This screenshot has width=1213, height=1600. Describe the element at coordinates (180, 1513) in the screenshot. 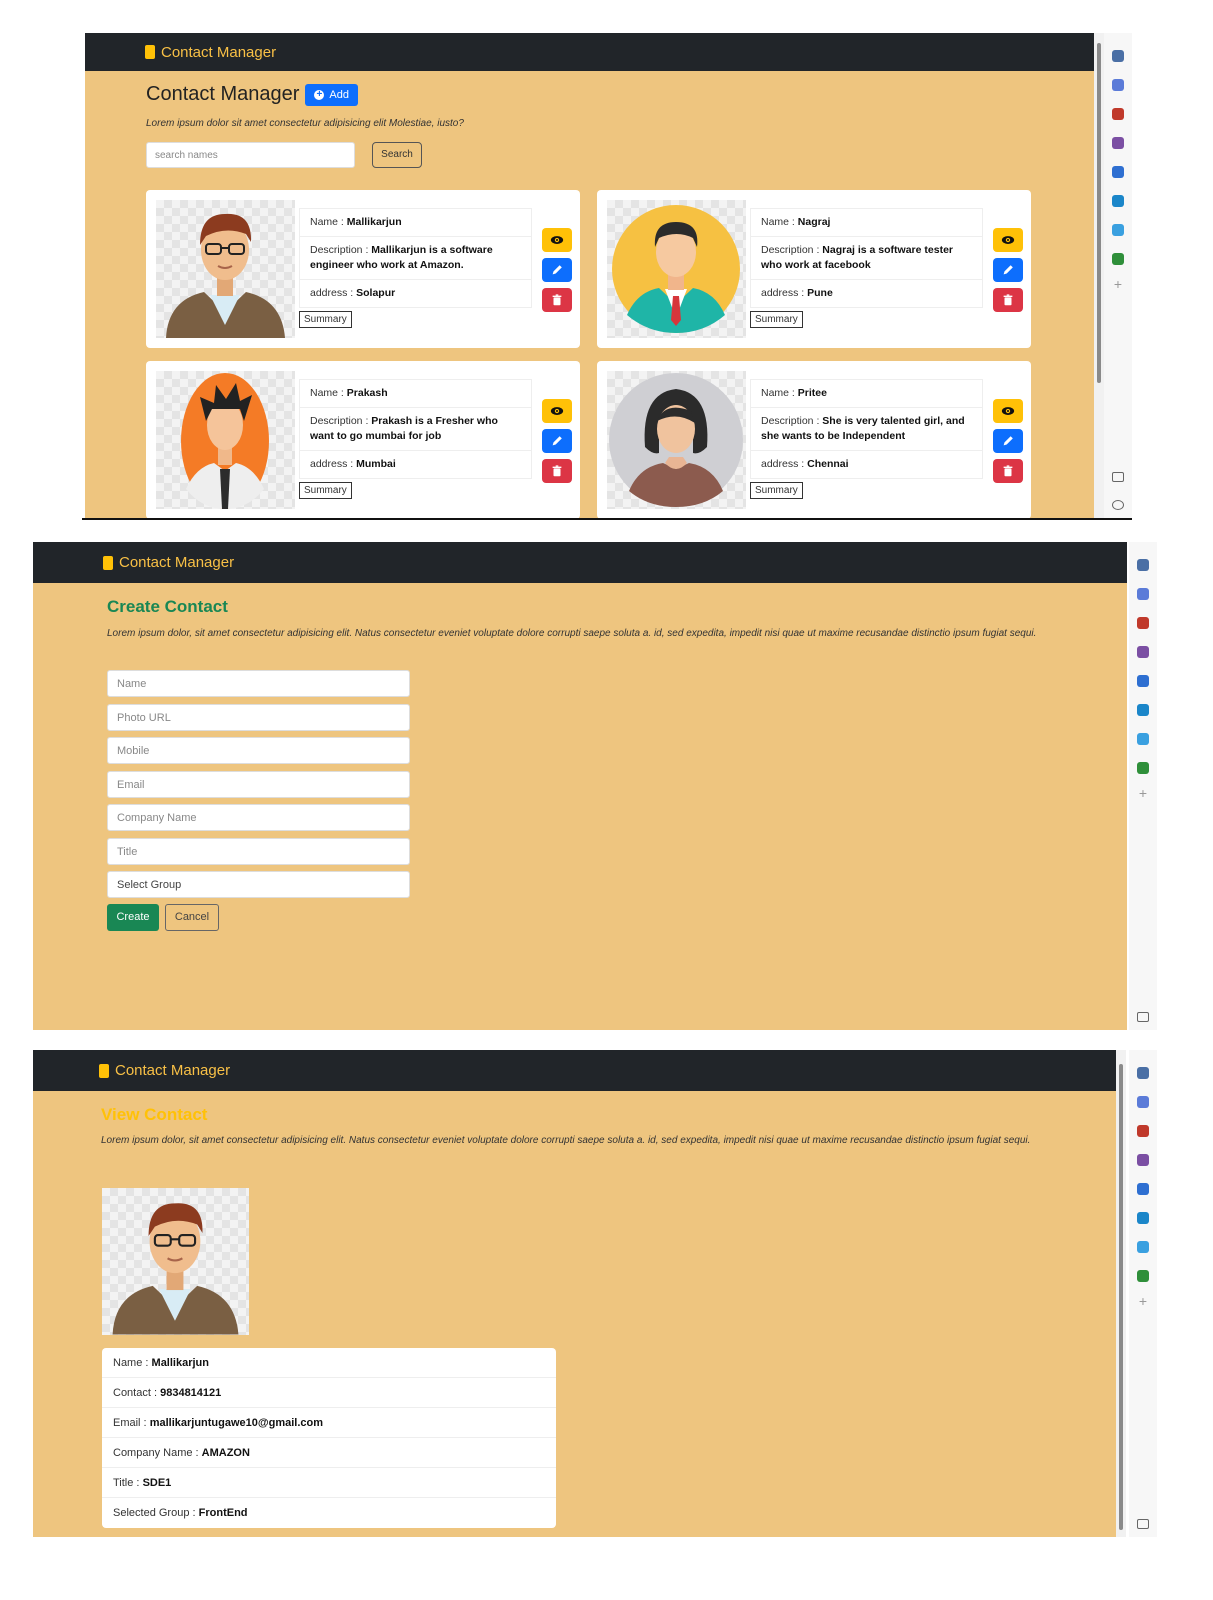

I see `detail-group: Selected Group : FrontEnd` at that location.